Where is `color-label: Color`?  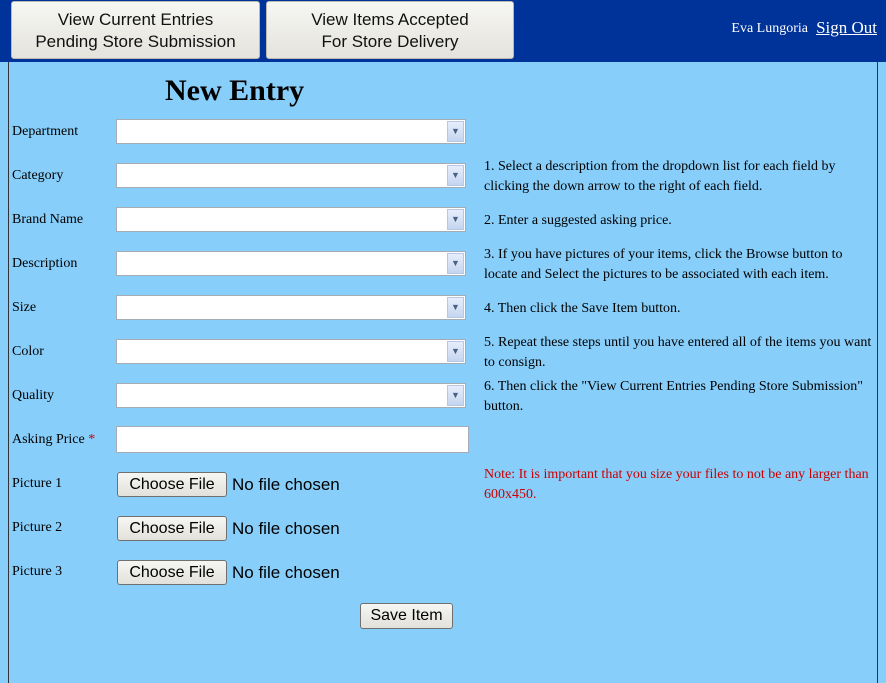 color-label: Color is located at coordinates (28, 351).